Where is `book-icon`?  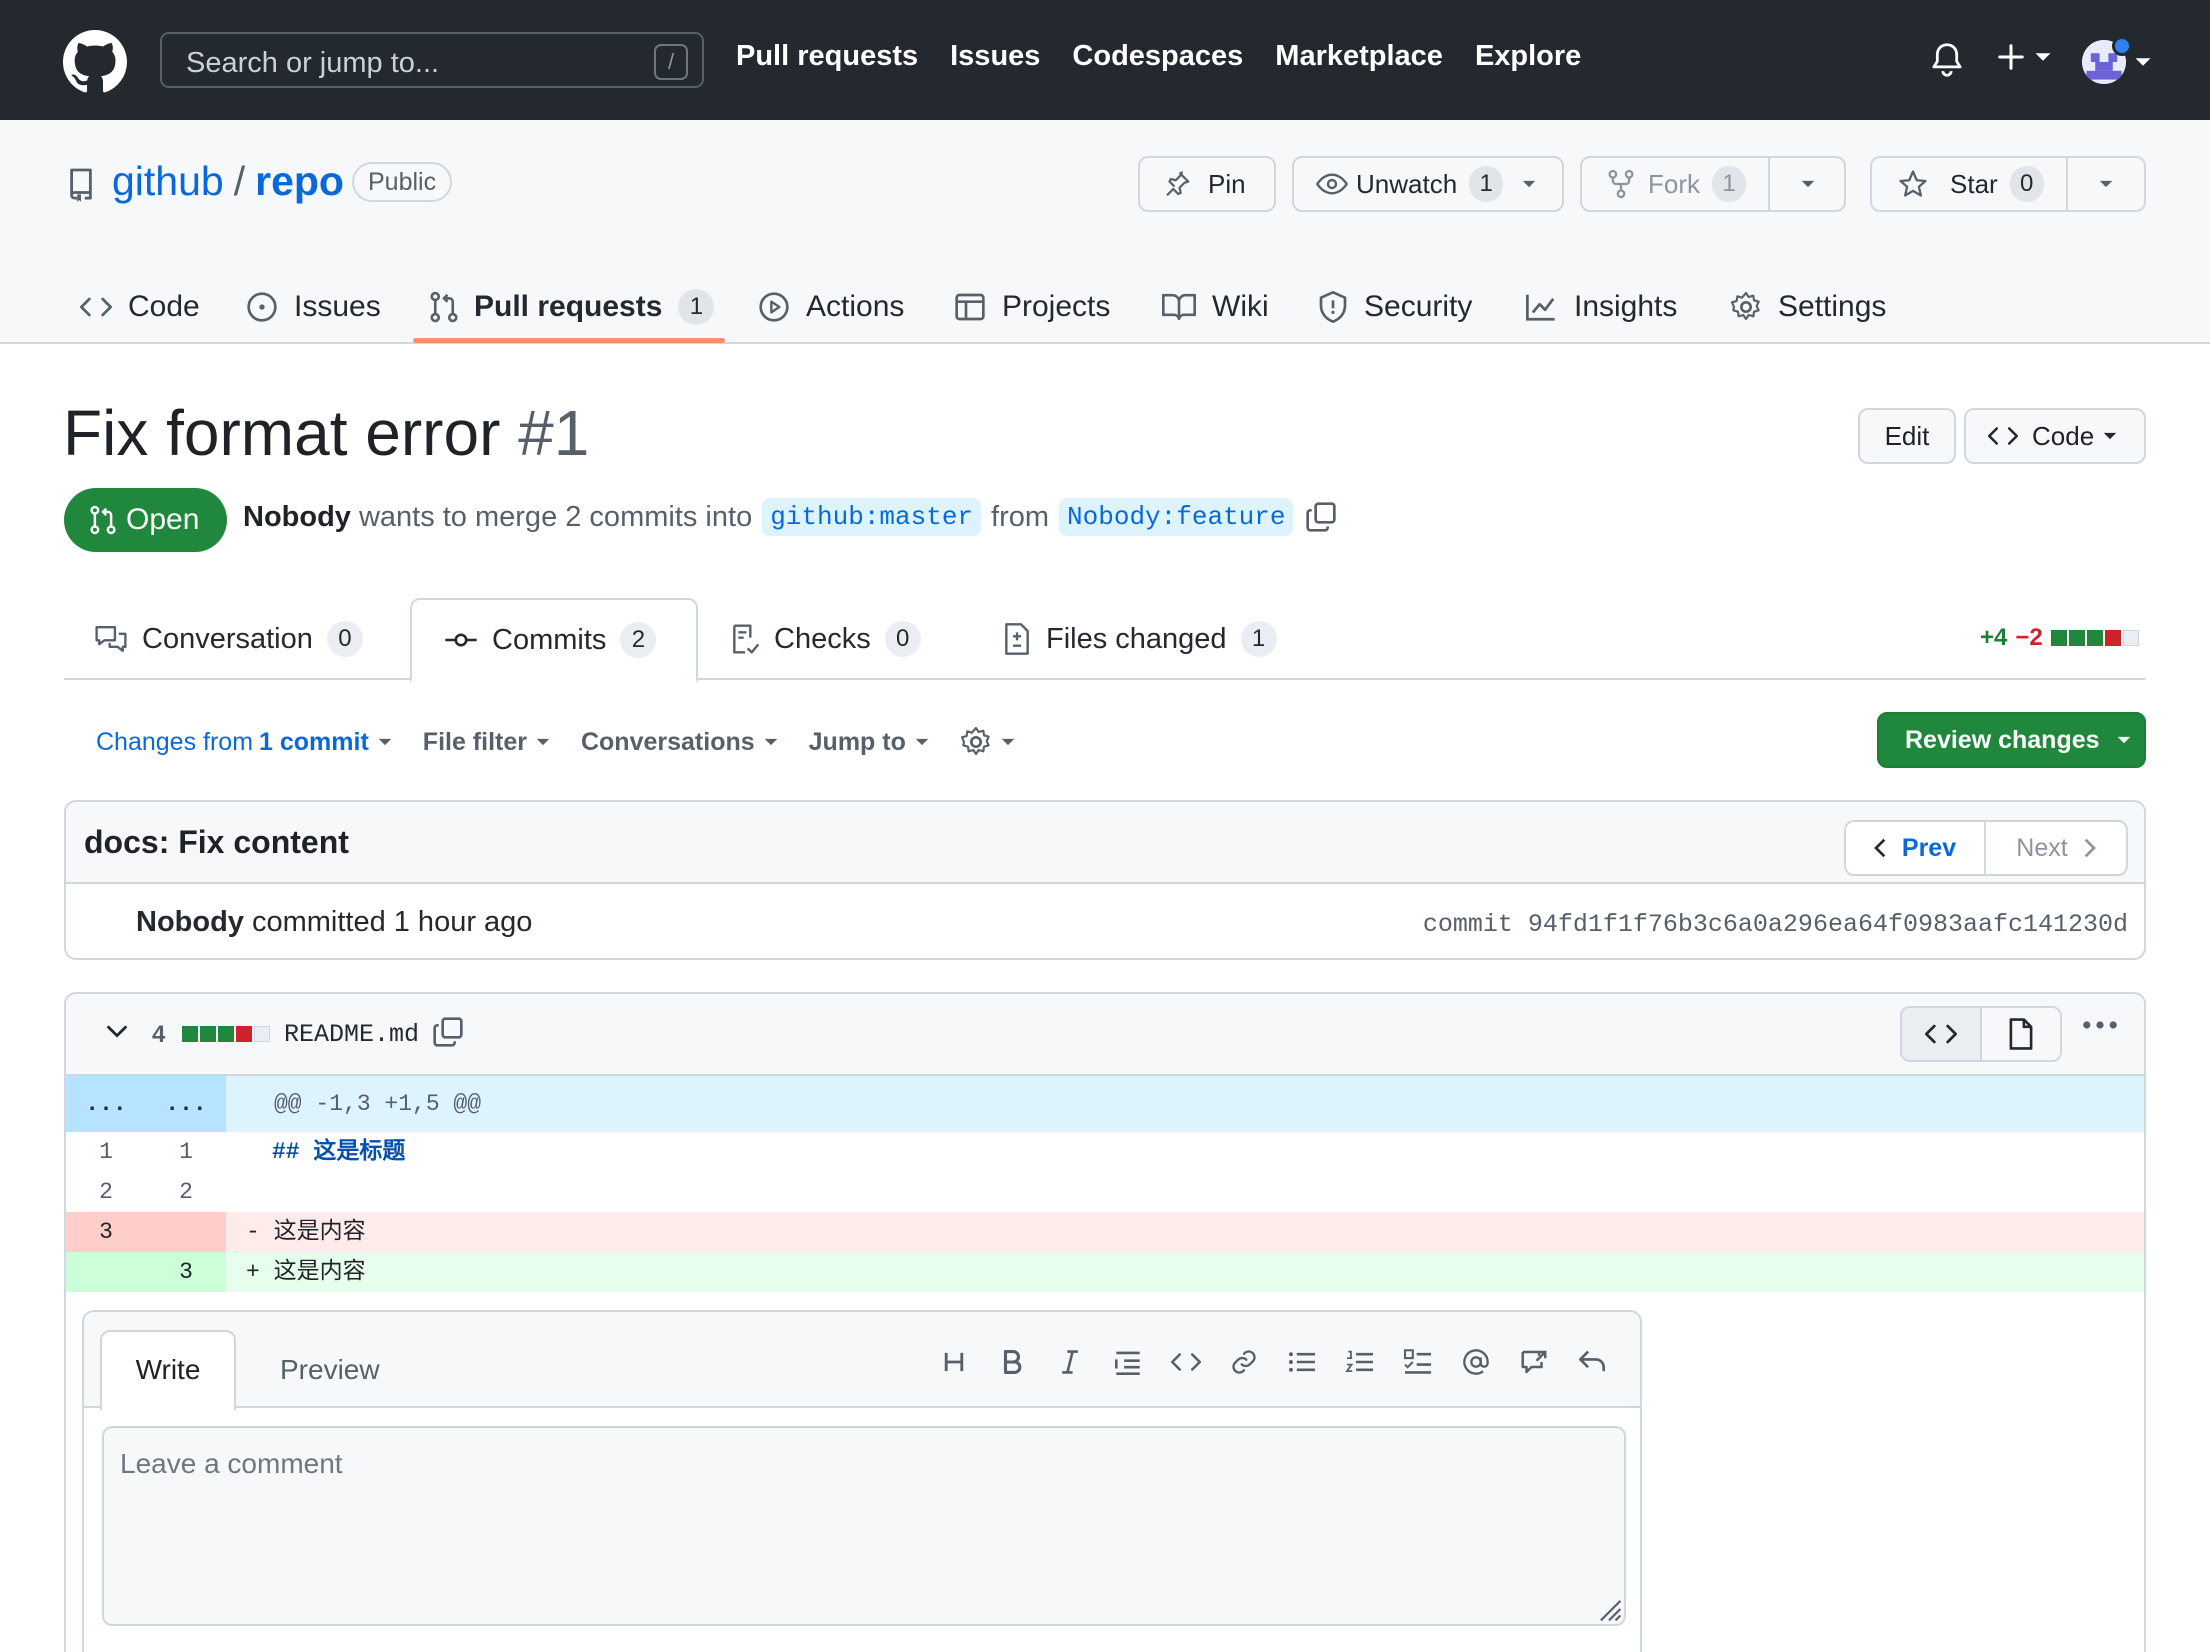
book-icon is located at coordinates (1179, 307).